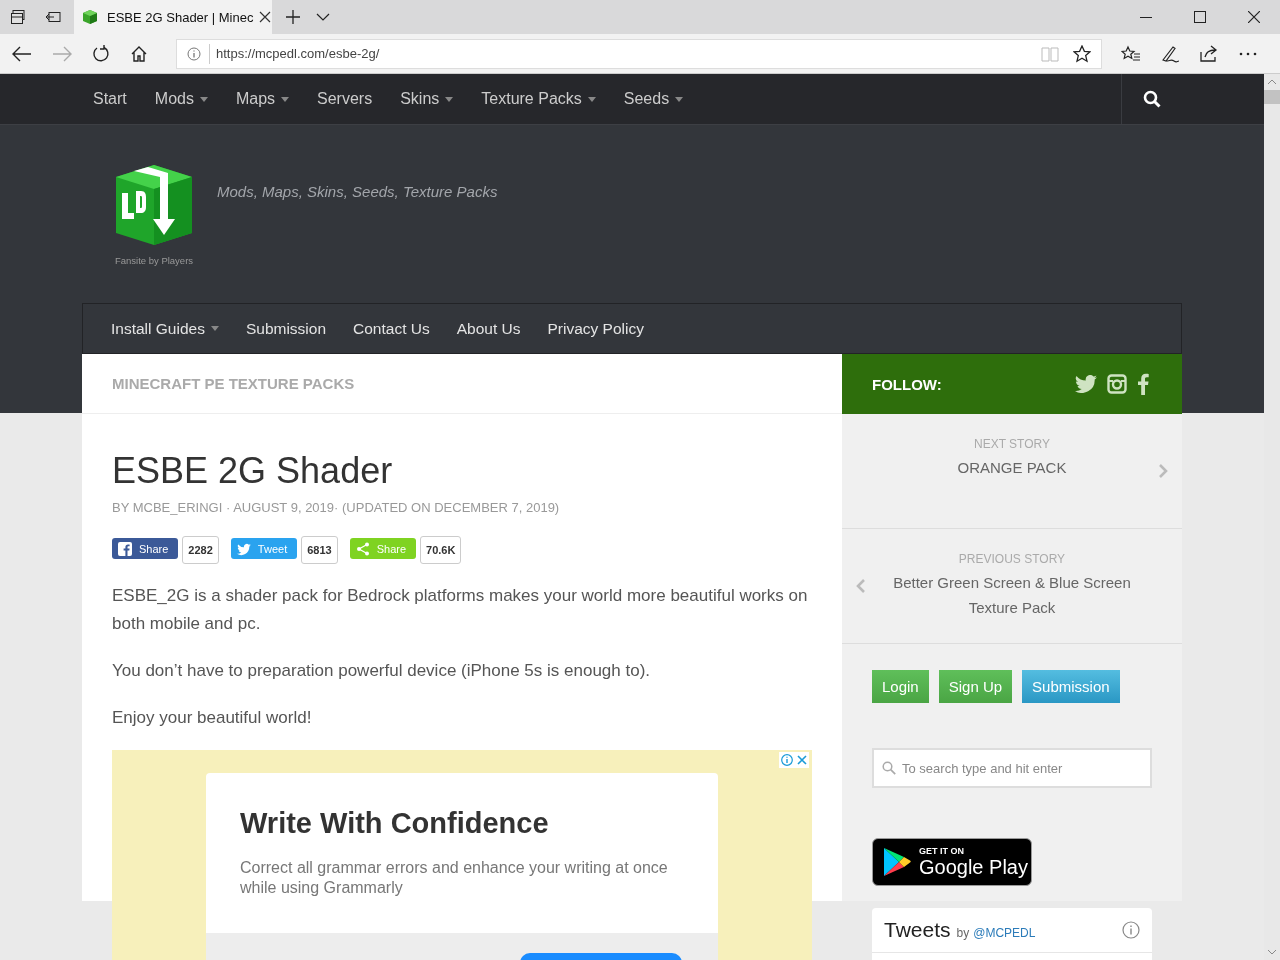 The height and width of the screenshot is (960, 1280). Describe the element at coordinates (1004, 933) in the screenshot. I see `account-link: @MCPEDL` at that location.